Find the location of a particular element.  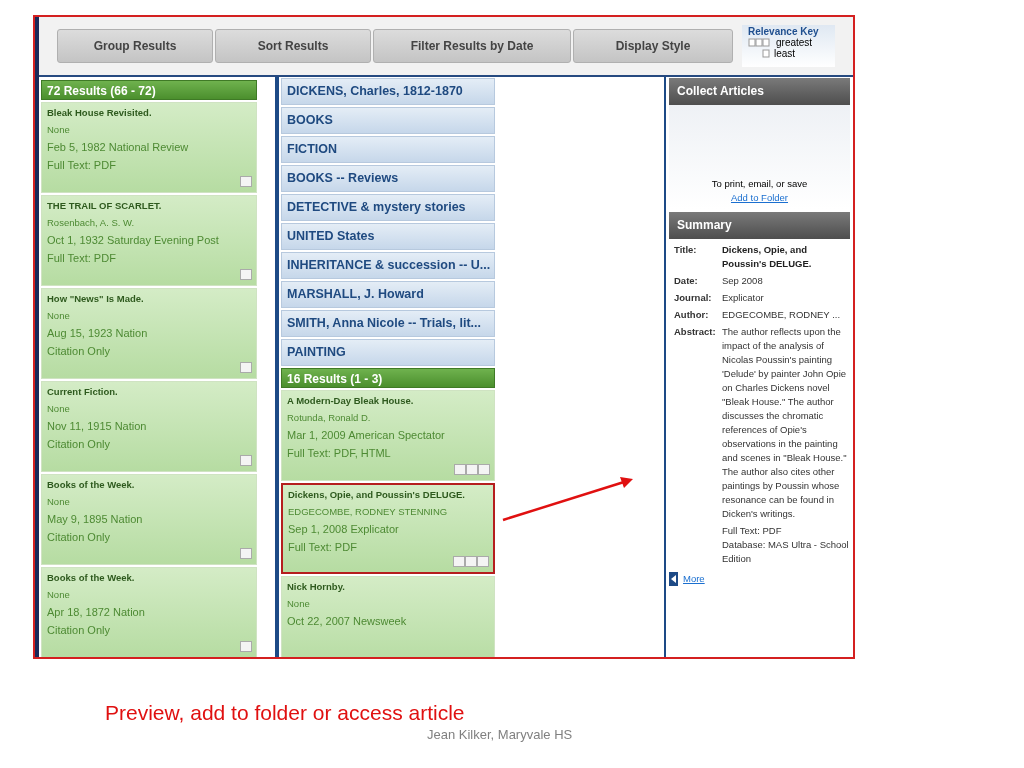

result-title: Bleak House Revisited. is located at coordinates (149, 113).